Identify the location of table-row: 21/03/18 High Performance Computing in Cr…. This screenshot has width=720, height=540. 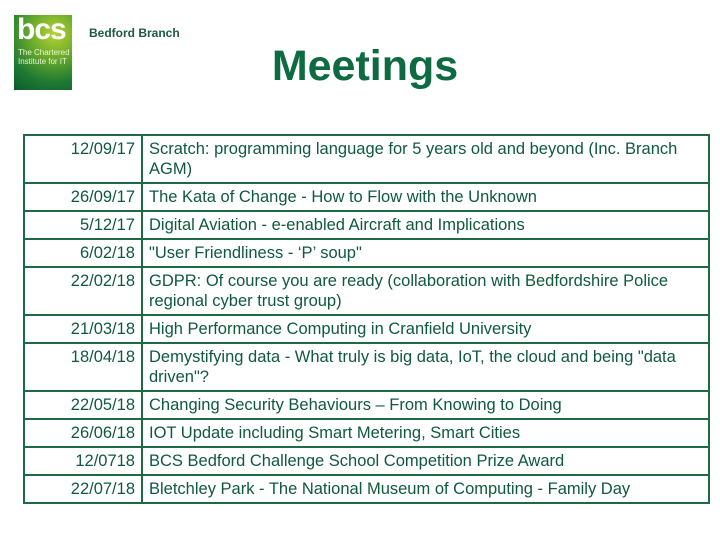
(366, 329).